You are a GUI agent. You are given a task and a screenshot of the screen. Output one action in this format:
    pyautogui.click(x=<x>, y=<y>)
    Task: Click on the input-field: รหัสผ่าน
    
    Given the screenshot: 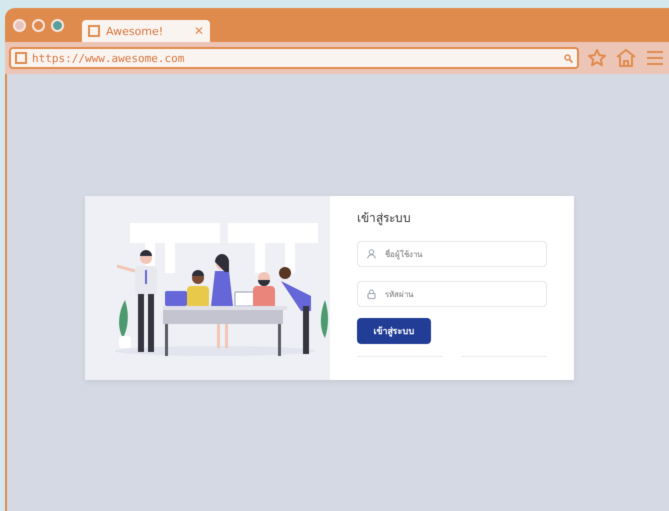 What is the action you would take?
    pyautogui.click(x=452, y=294)
    